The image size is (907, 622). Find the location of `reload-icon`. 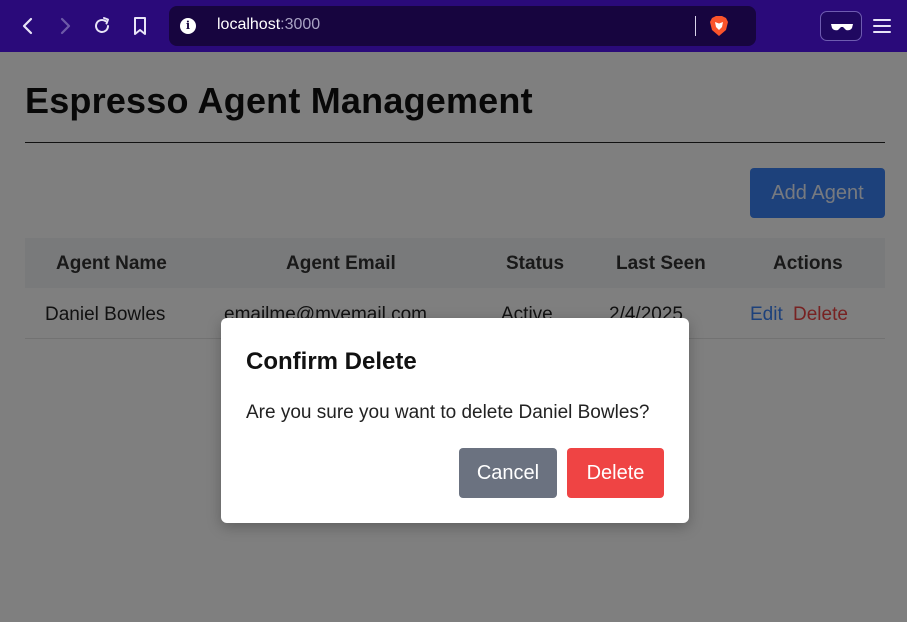

reload-icon is located at coordinates (102, 26).